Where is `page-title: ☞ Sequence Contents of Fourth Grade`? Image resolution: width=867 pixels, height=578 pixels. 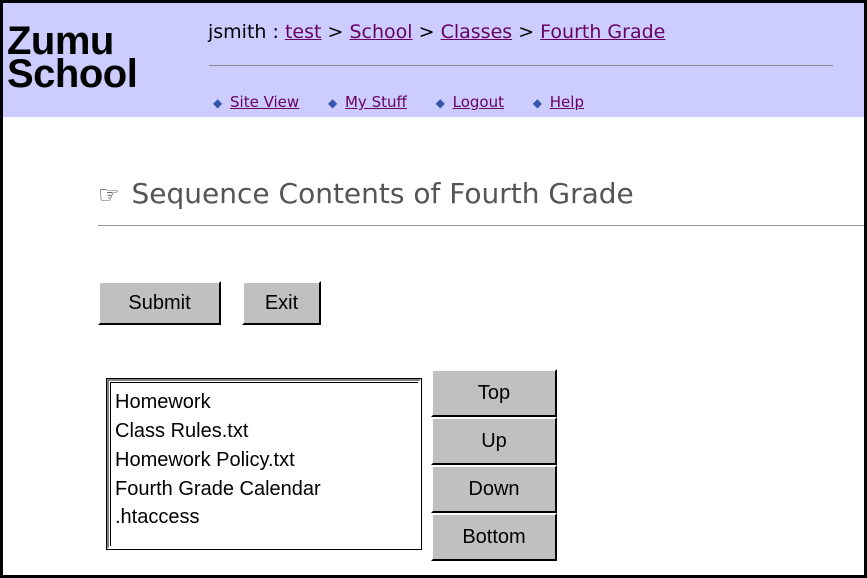 page-title: ☞ Sequence Contents of Fourth Grade is located at coordinates (366, 193).